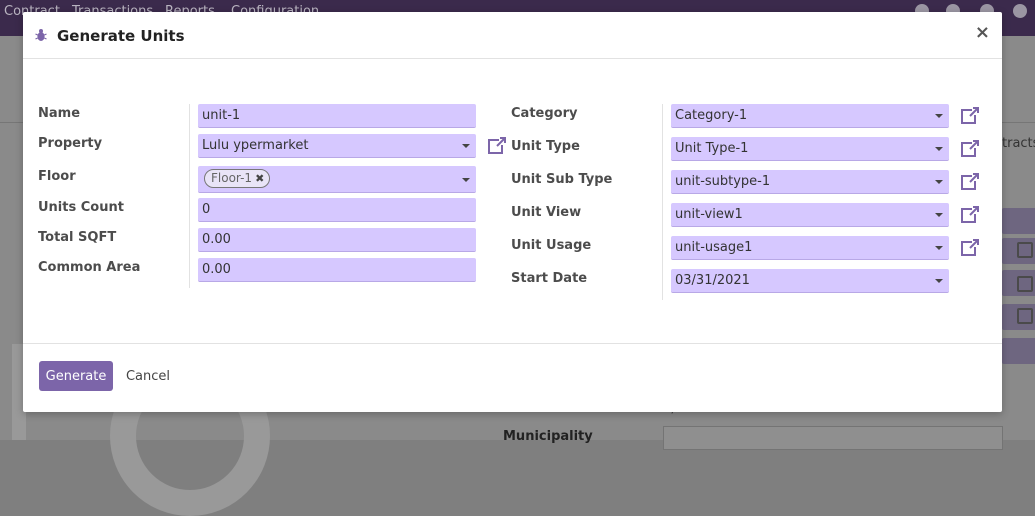 The height and width of the screenshot is (516, 1035). Describe the element at coordinates (551, 245) in the screenshot. I see `unit-usage-label: Unit Usage` at that location.